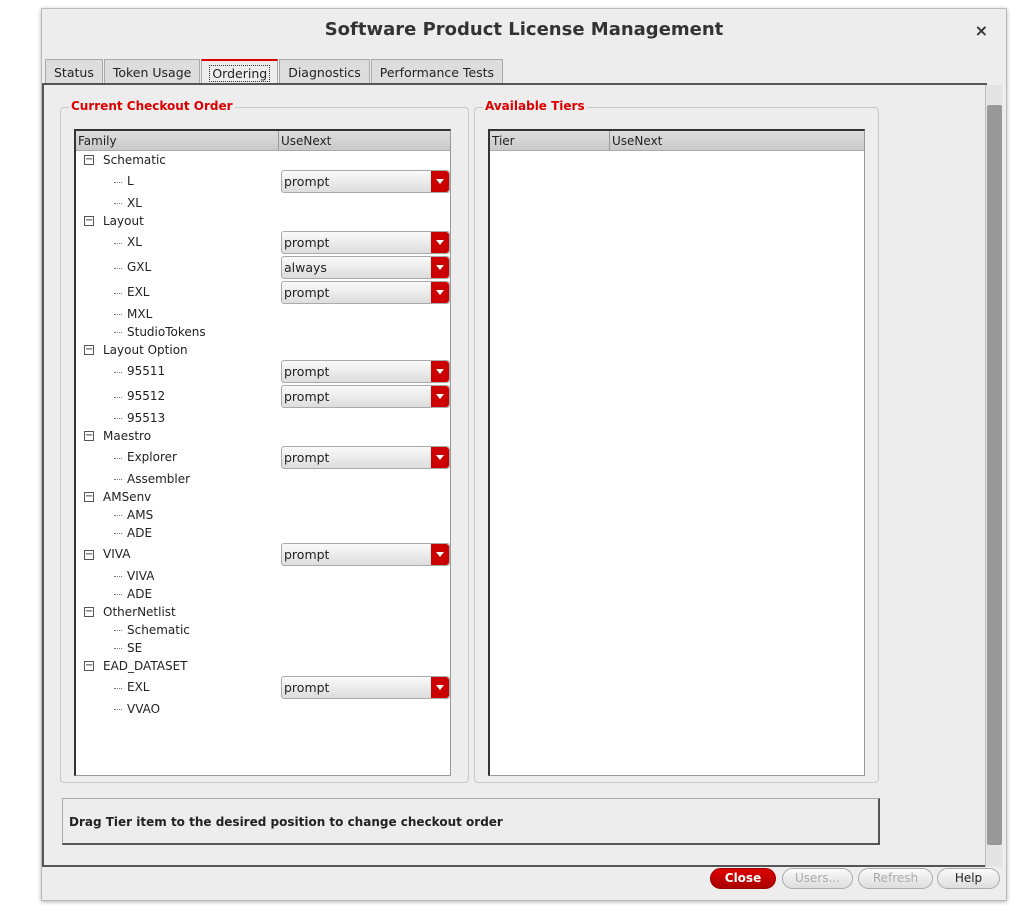 The width and height of the screenshot is (1010, 909). What do you see at coordinates (263, 418) in the screenshot?
I see `tree-node-tier: 95513` at bounding box center [263, 418].